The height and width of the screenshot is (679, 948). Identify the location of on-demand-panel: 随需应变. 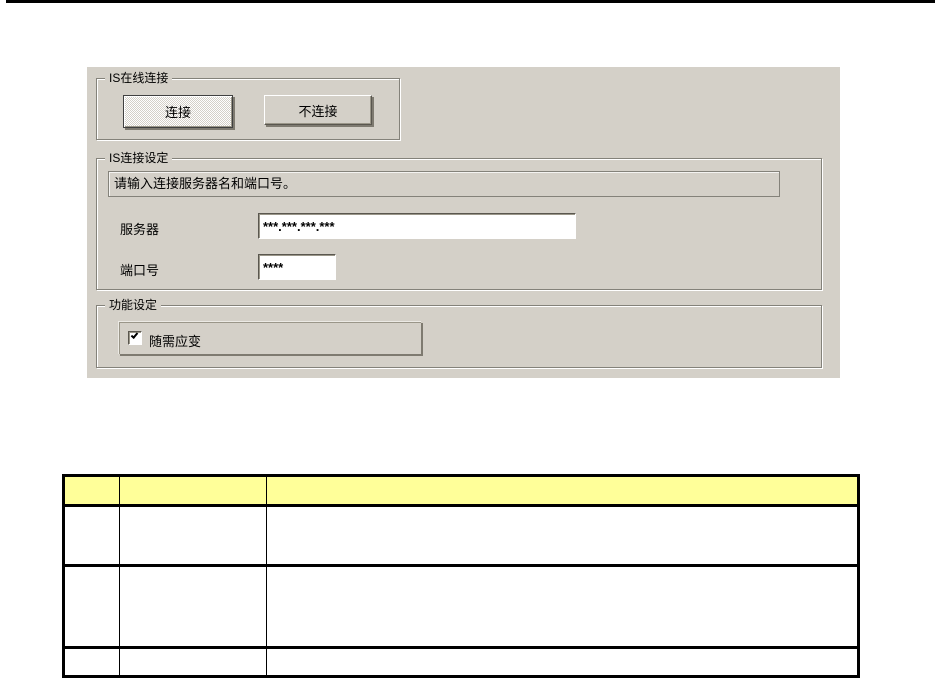
(269, 337).